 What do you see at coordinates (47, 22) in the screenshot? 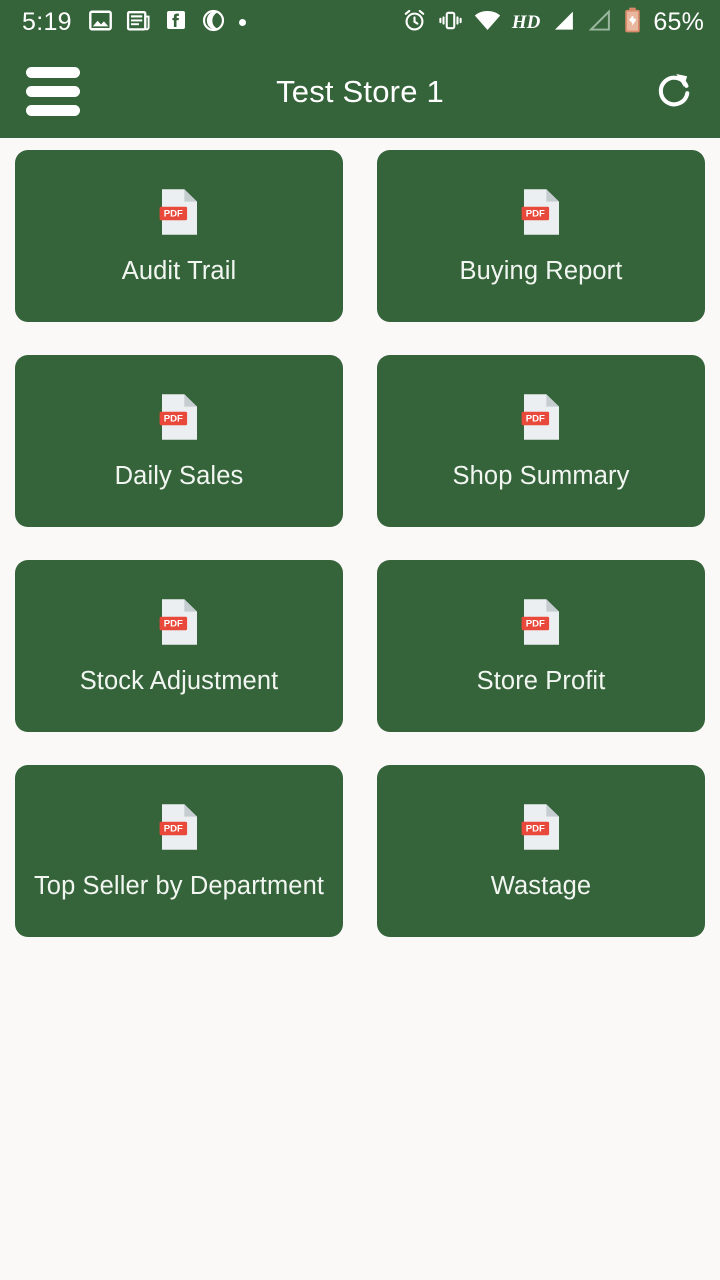
I see `status-clock: 5:19` at bounding box center [47, 22].